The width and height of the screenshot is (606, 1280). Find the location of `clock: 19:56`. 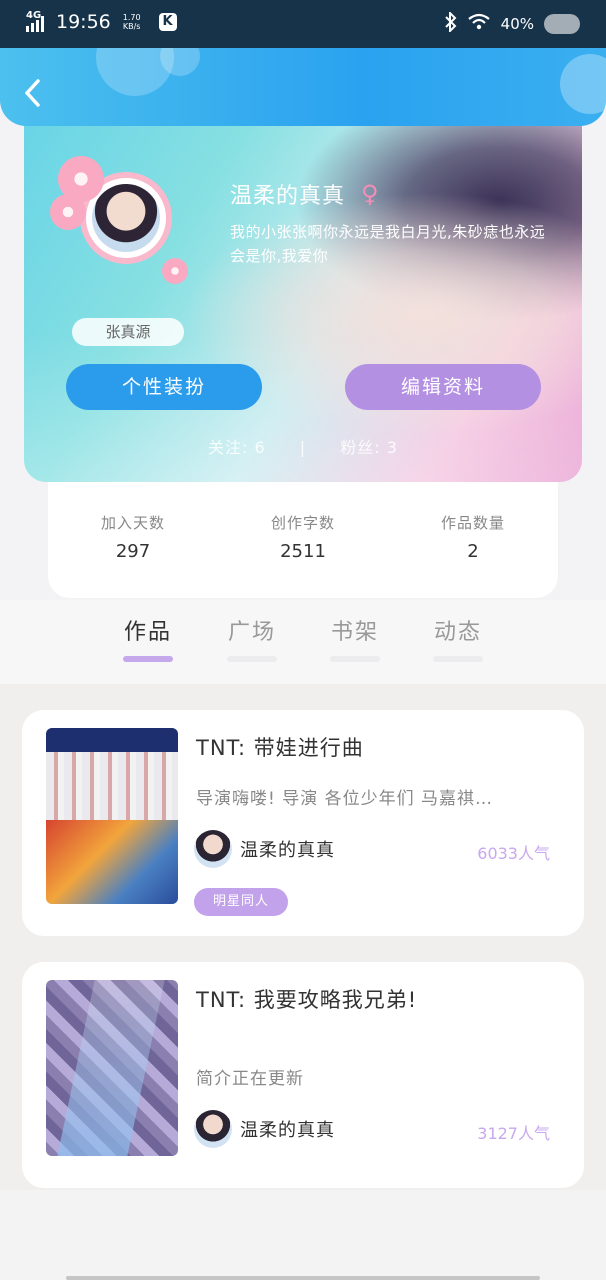

clock: 19:56 is located at coordinates (83, 22).